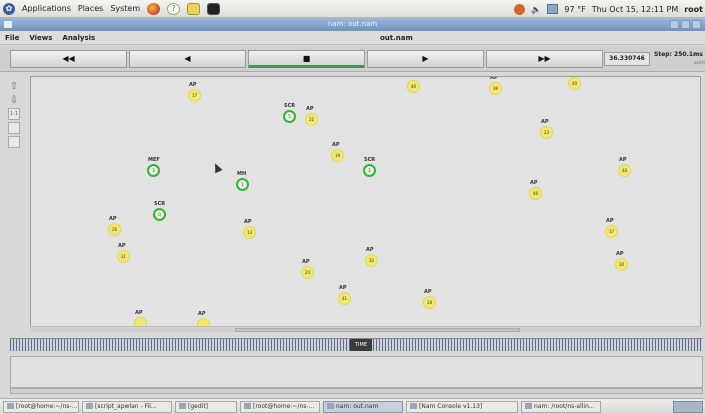  Describe the element at coordinates (535, 193) in the screenshot. I see `access-point-node: 46` at that location.